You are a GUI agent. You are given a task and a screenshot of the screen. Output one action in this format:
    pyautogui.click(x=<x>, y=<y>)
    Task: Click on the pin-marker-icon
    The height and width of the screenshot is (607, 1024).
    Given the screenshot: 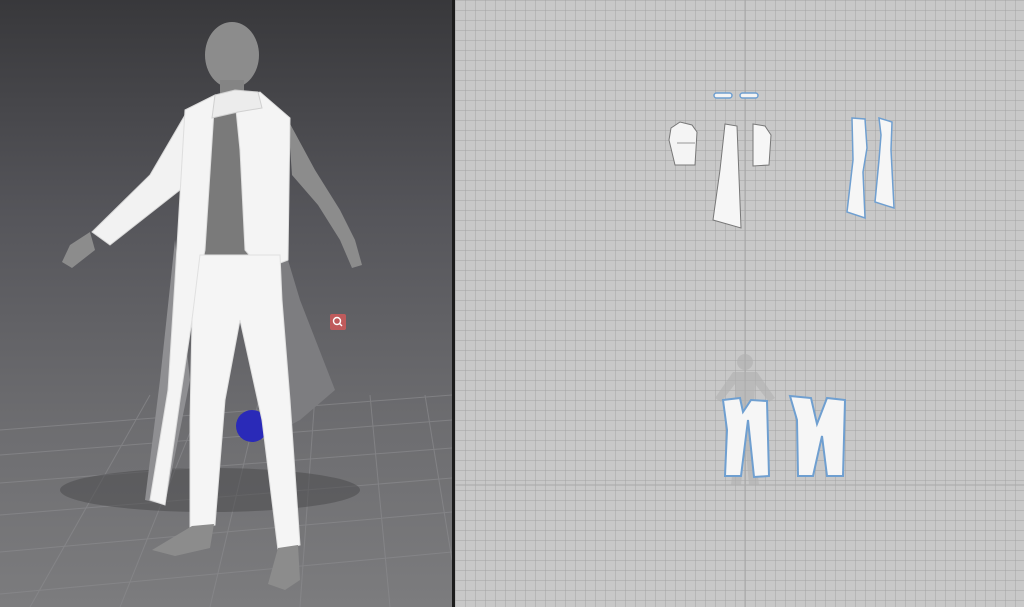 What is the action you would take?
    pyautogui.click(x=338, y=322)
    